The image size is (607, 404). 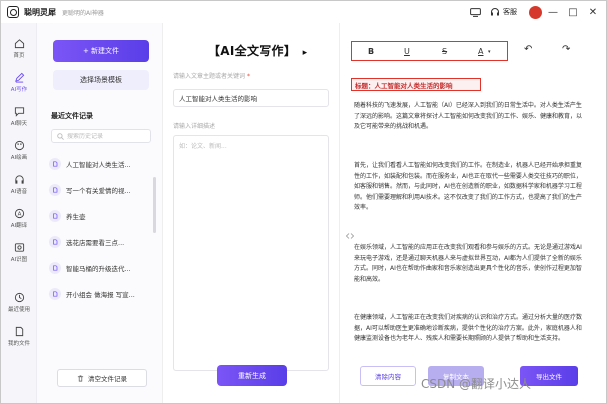 What do you see at coordinates (407, 51) in the screenshot?
I see `underline-button: U` at bounding box center [407, 51].